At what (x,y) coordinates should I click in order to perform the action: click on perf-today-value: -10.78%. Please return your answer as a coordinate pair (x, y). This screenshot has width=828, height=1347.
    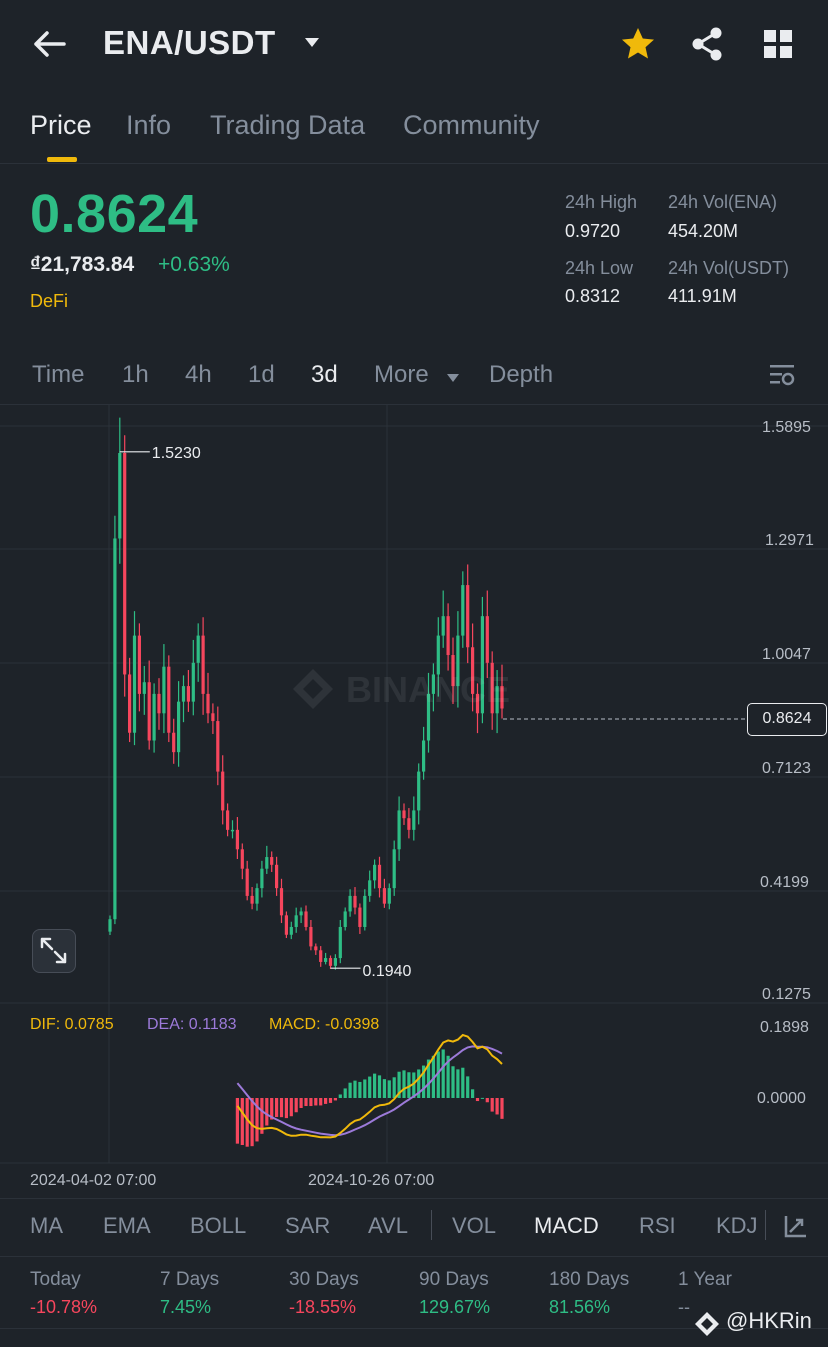
    Looking at the image, I should click on (64, 1307).